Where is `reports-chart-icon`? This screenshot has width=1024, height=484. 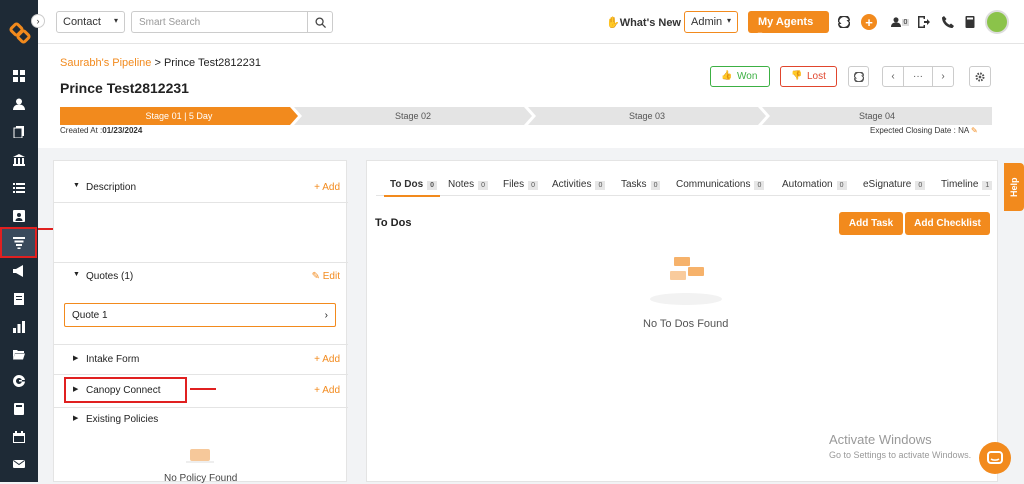
reports-chart-icon is located at coordinates (19, 327).